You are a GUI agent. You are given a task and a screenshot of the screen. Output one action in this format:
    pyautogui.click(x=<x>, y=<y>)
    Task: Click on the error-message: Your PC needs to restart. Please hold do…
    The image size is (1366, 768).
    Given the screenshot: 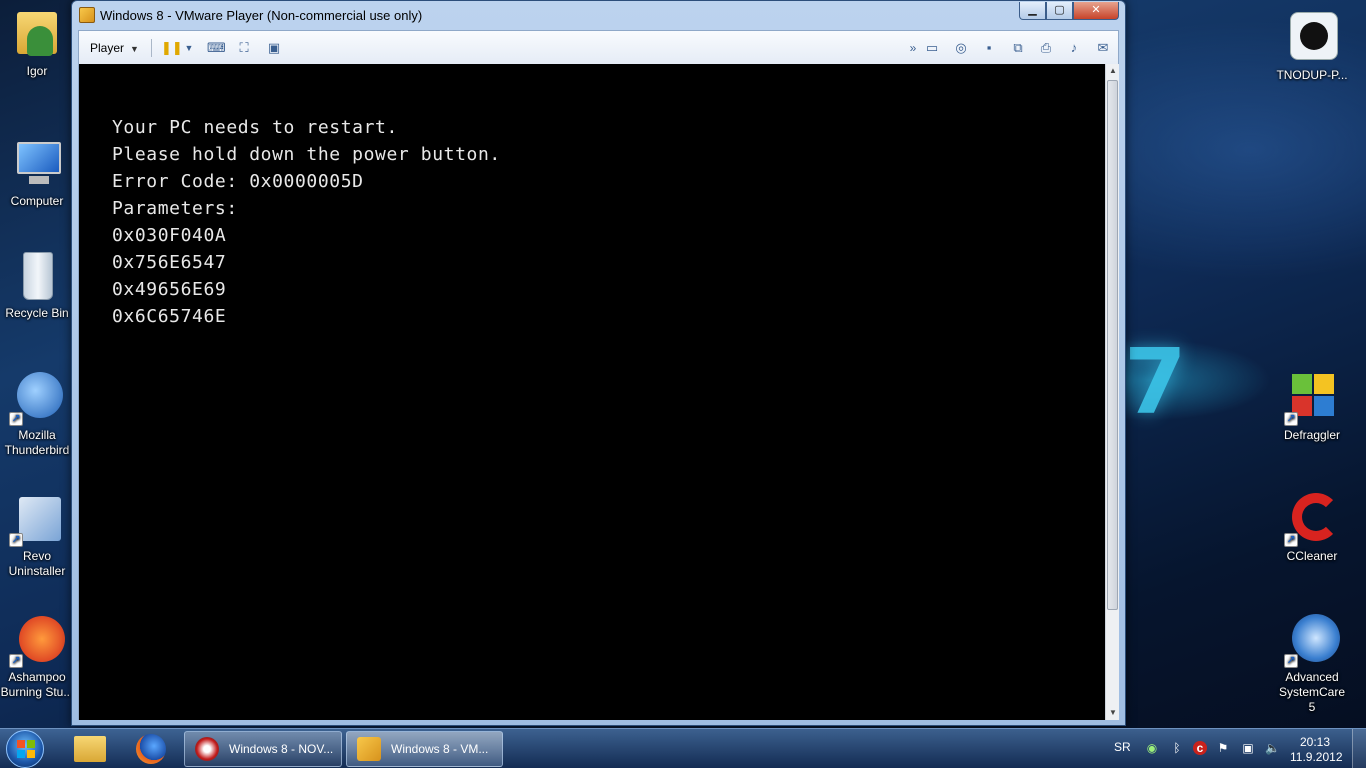 What is the action you would take?
    pyautogui.click(x=306, y=222)
    